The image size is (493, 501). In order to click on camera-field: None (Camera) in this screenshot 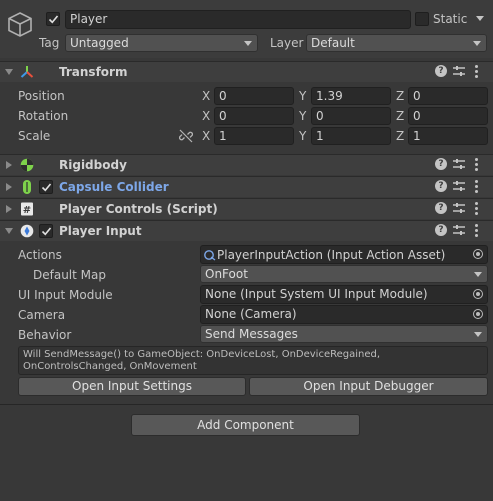, I will do `click(344, 314)`.